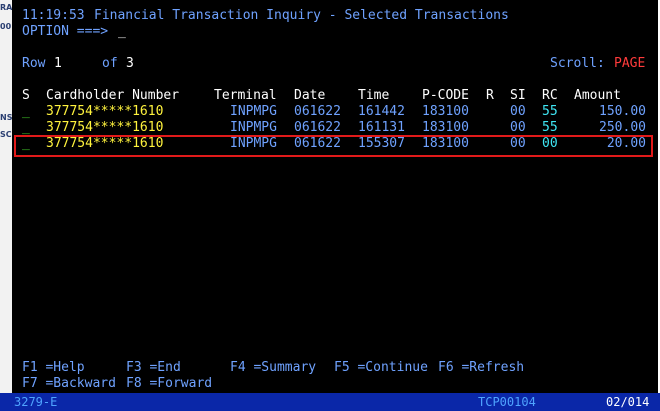  What do you see at coordinates (490, 95) in the screenshot?
I see `col-header-r: R` at bounding box center [490, 95].